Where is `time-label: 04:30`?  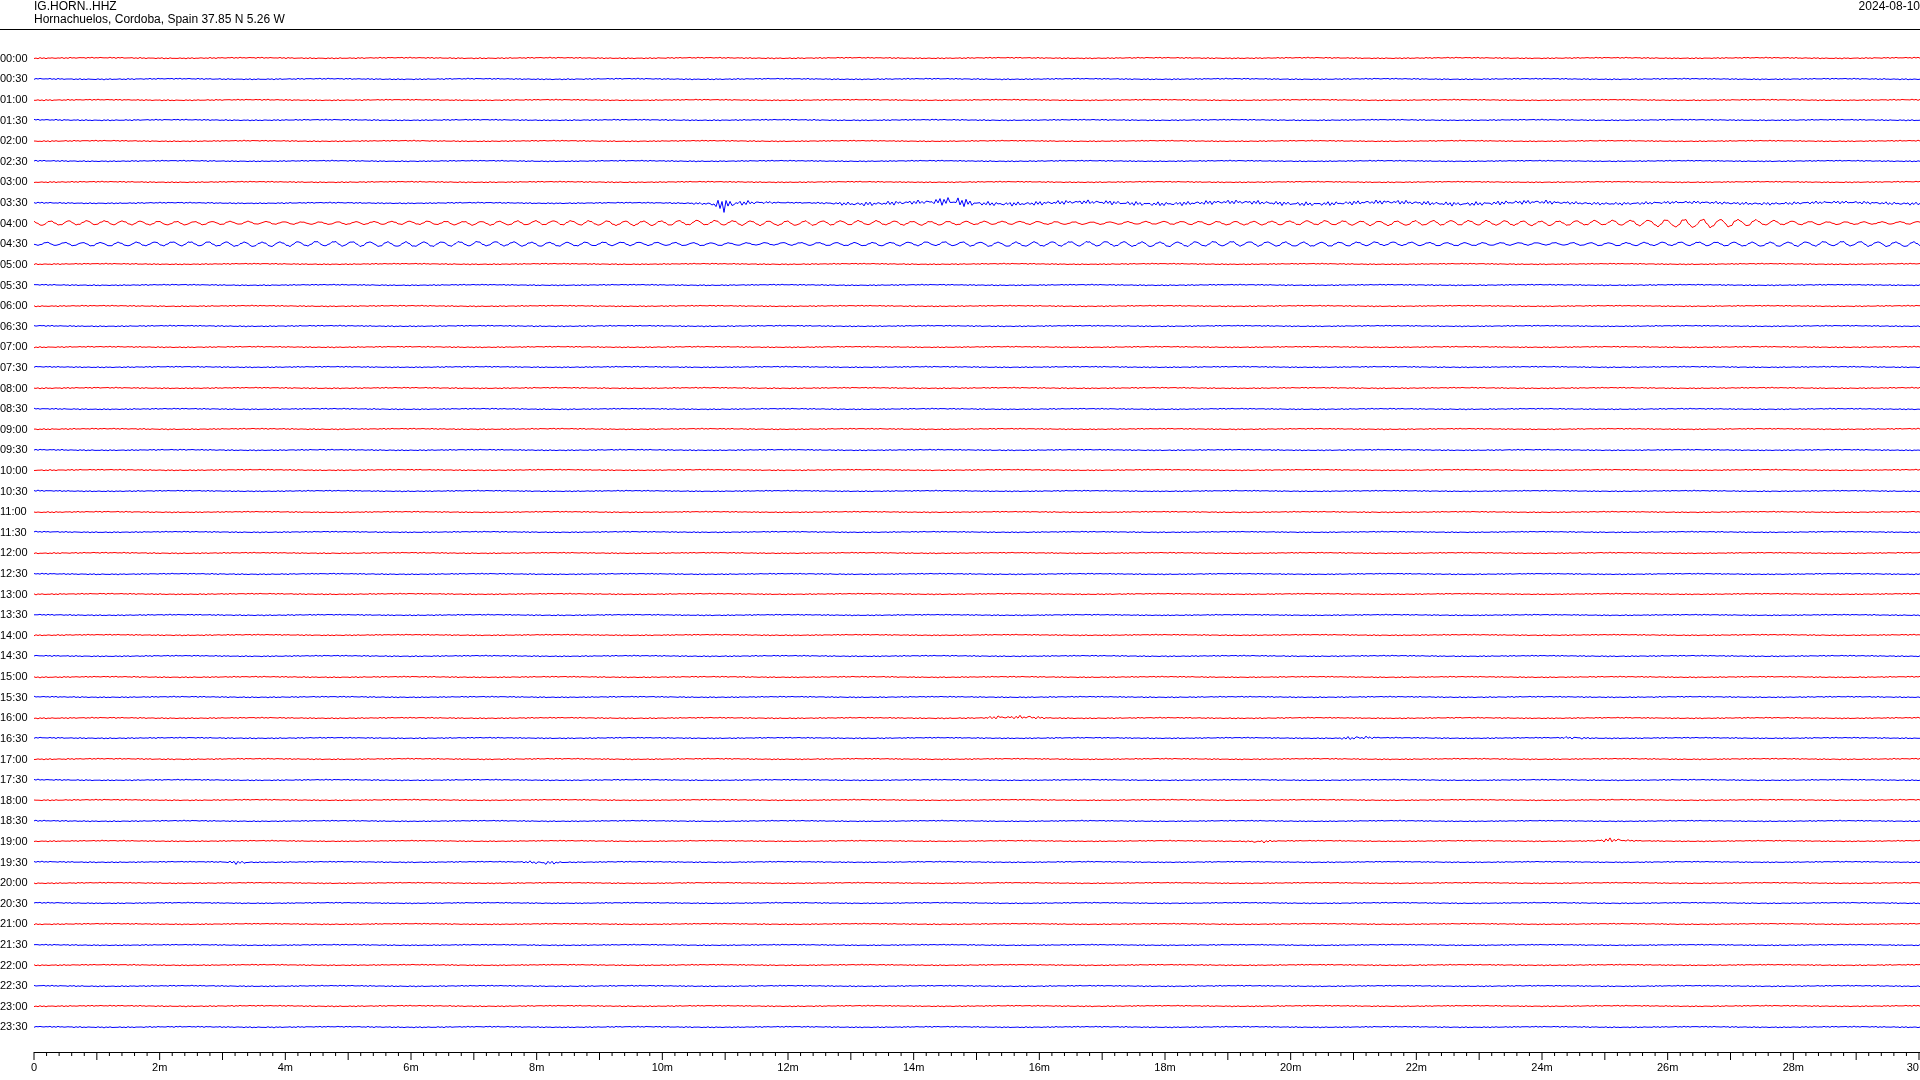 time-label: 04:30 is located at coordinates (14, 244).